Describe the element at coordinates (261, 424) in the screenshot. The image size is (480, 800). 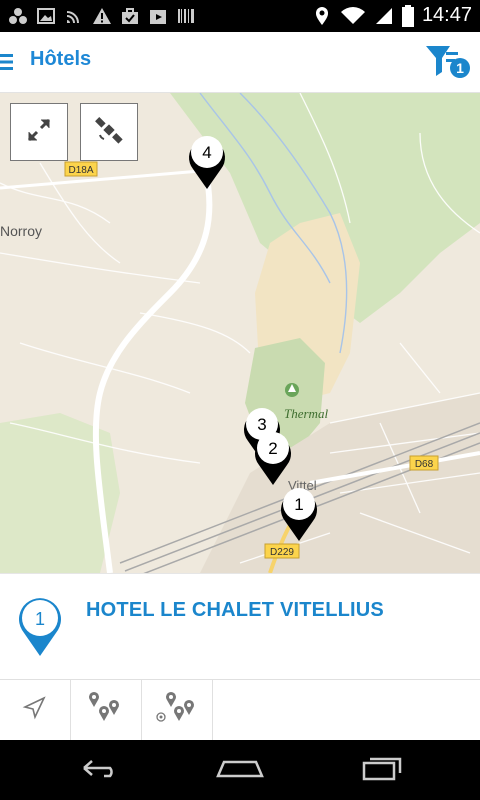
I see `svg-text: 3` at that location.